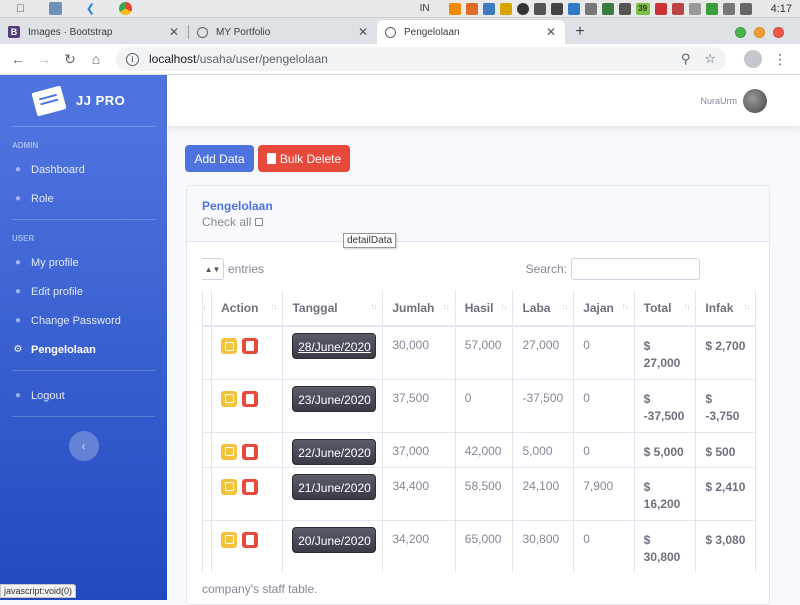 This screenshot has width=800, height=605. I want to click on column-header: Jajan ↑↓, so click(604, 308).